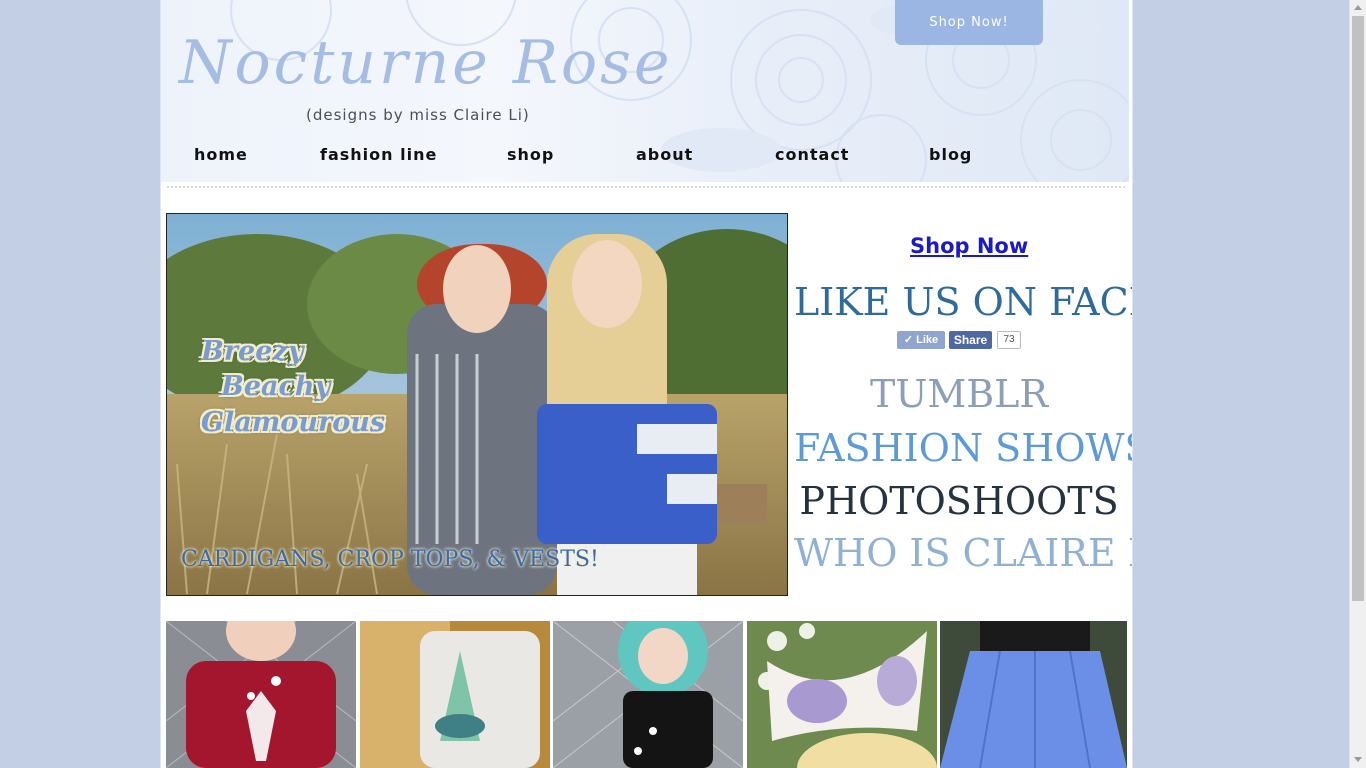  I want to click on scroll-down-arrow-icon, so click(1358, 759).